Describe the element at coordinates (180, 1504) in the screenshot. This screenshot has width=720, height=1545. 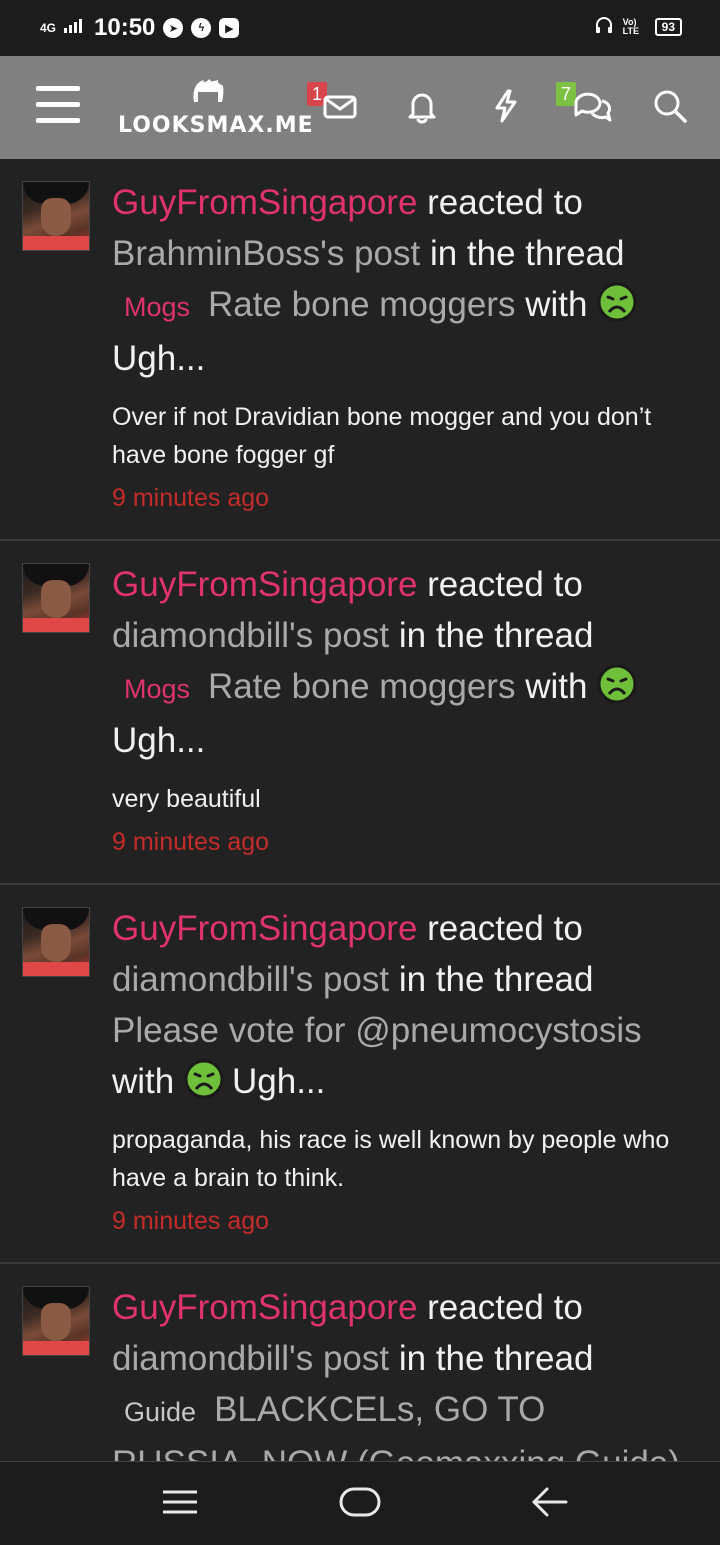
I see `recents-icon` at that location.